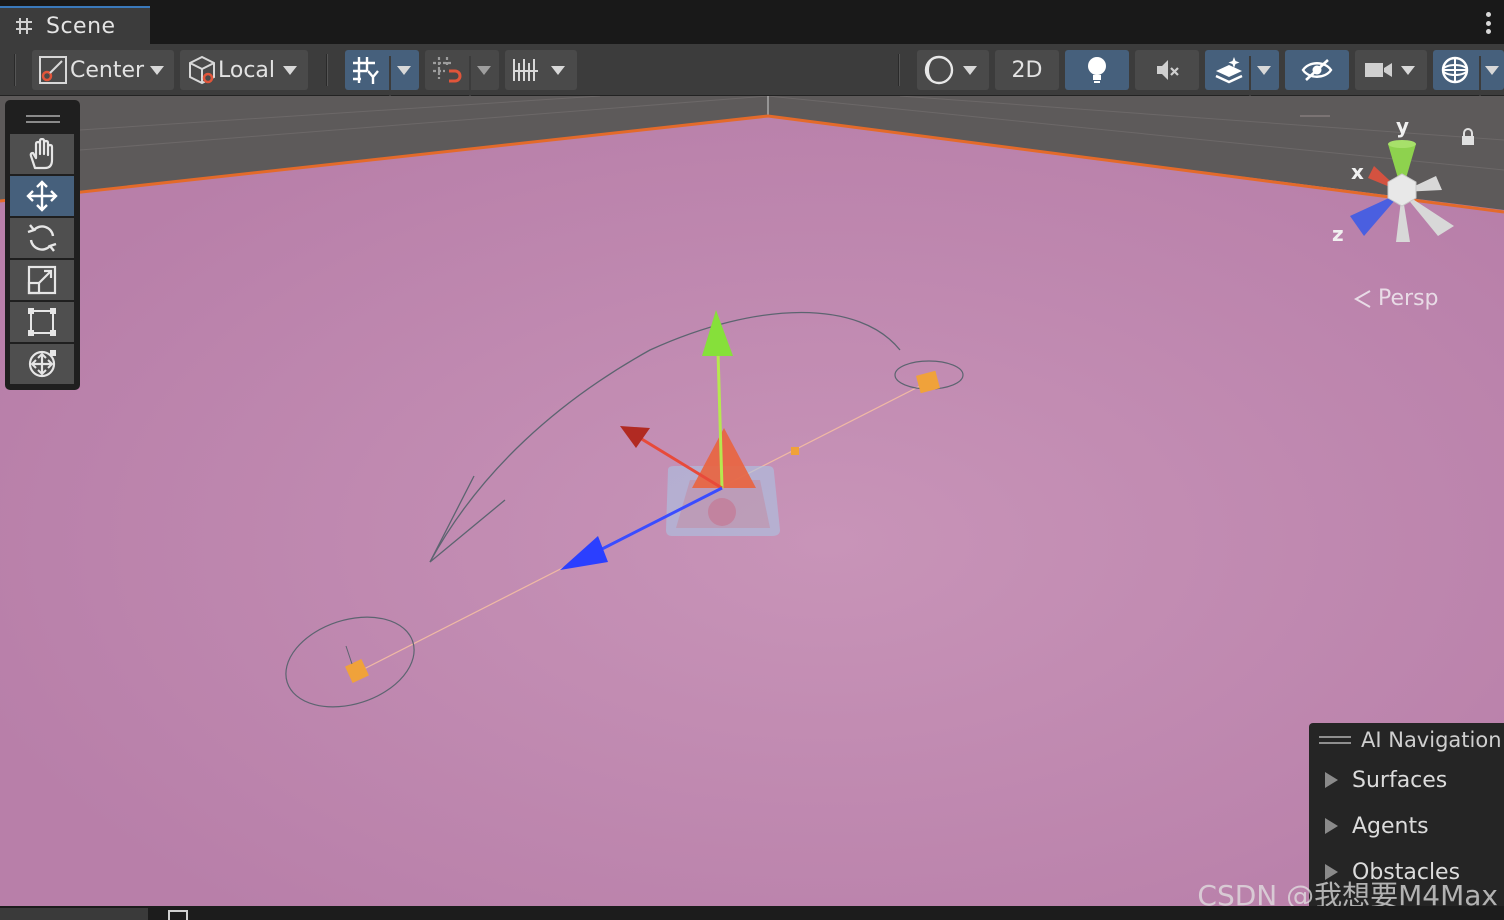 This screenshot has height=920, width=1504. I want to click on more-options-icon, so click(1489, 23).